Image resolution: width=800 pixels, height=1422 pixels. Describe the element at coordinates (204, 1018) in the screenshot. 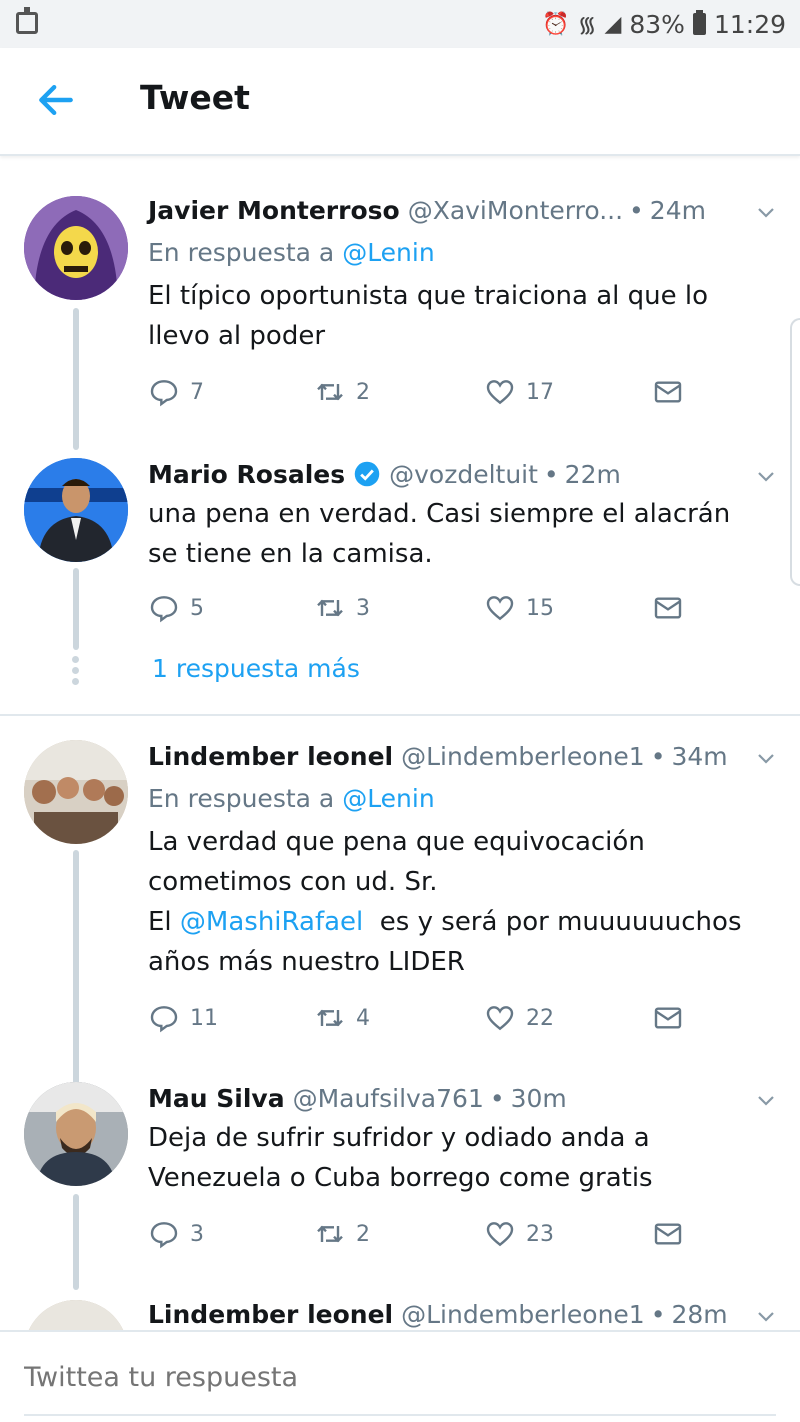

I see `reply-count: 11` at that location.